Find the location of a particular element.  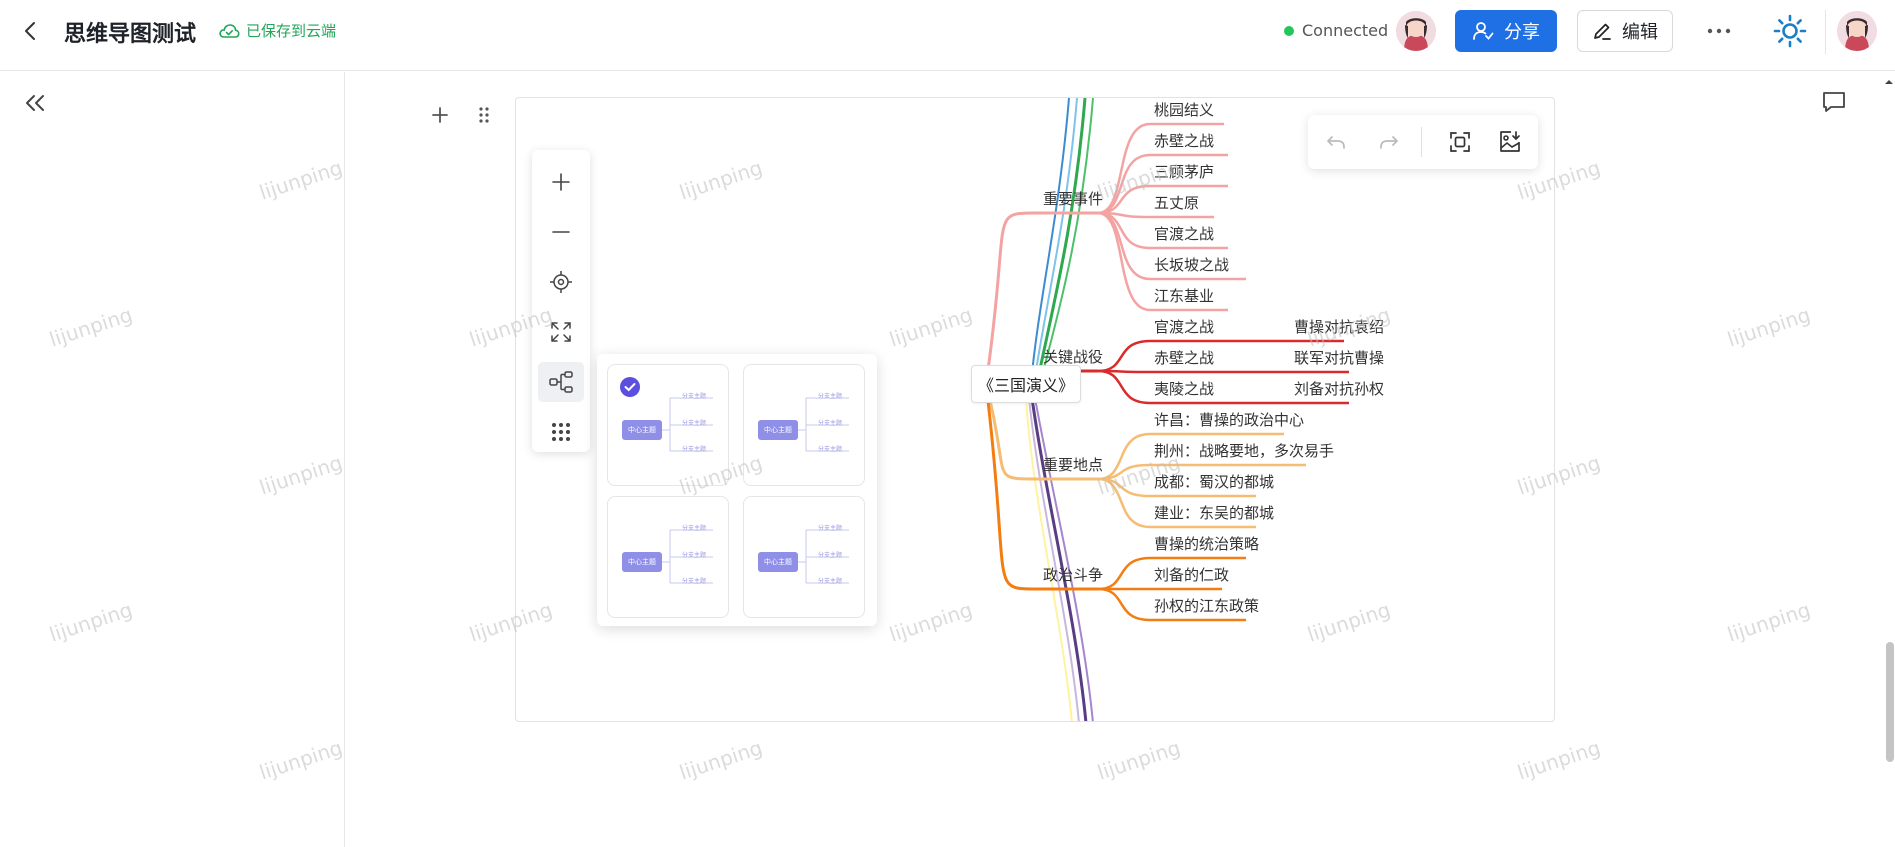

child-node: 江东基业 is located at coordinates (1184, 295).